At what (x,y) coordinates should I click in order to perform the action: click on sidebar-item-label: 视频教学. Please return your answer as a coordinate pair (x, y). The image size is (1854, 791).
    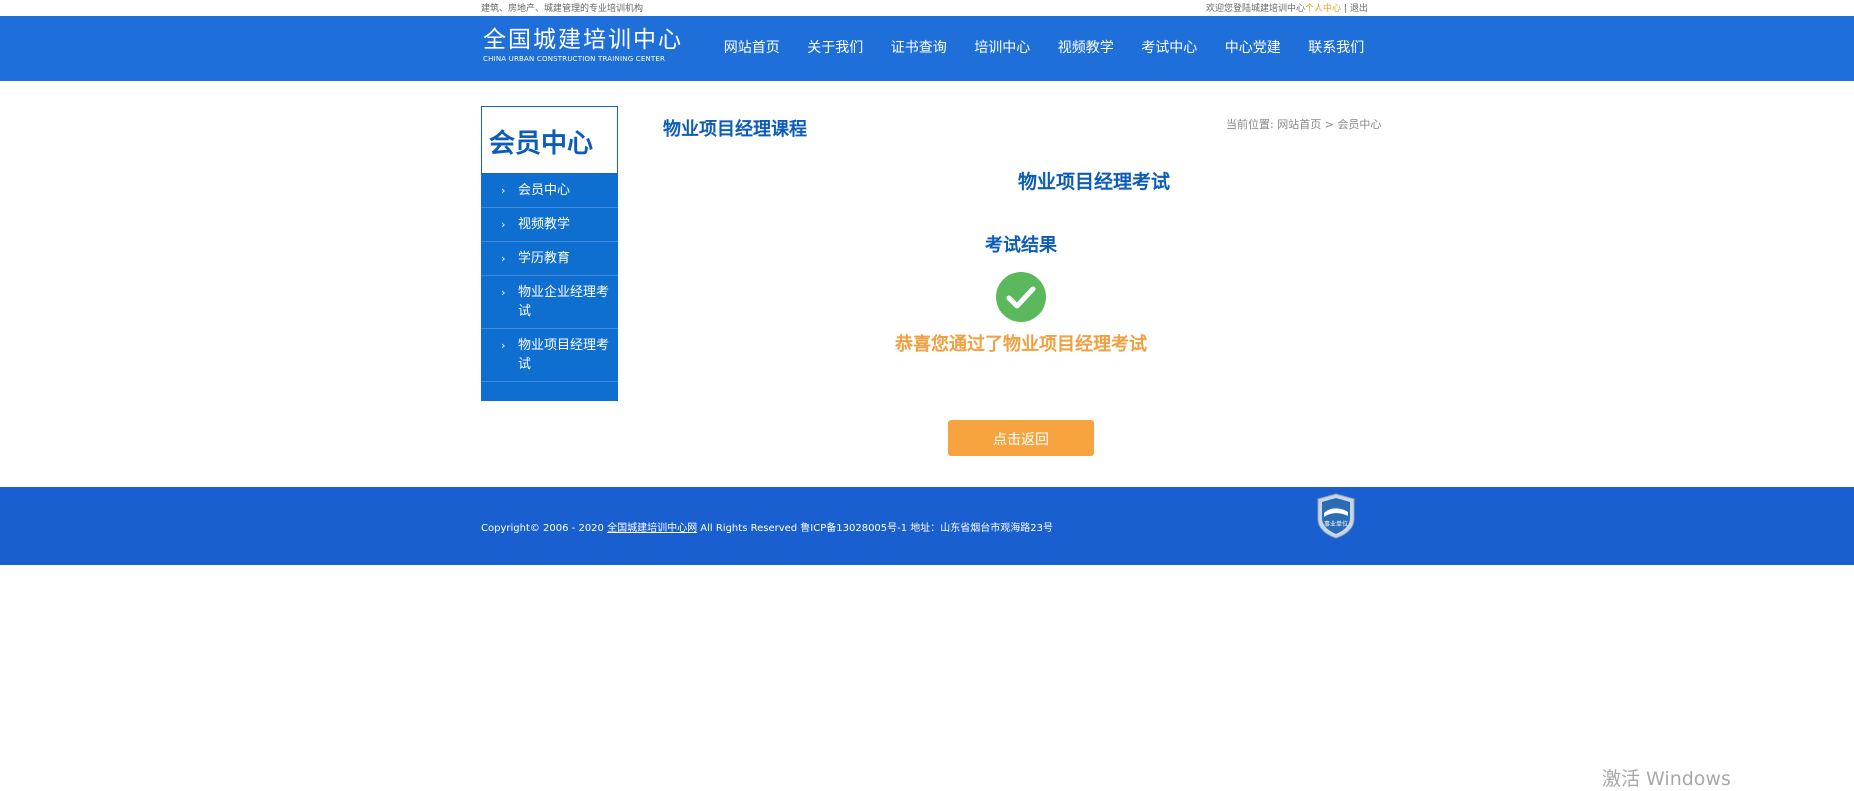
    Looking at the image, I should click on (544, 224).